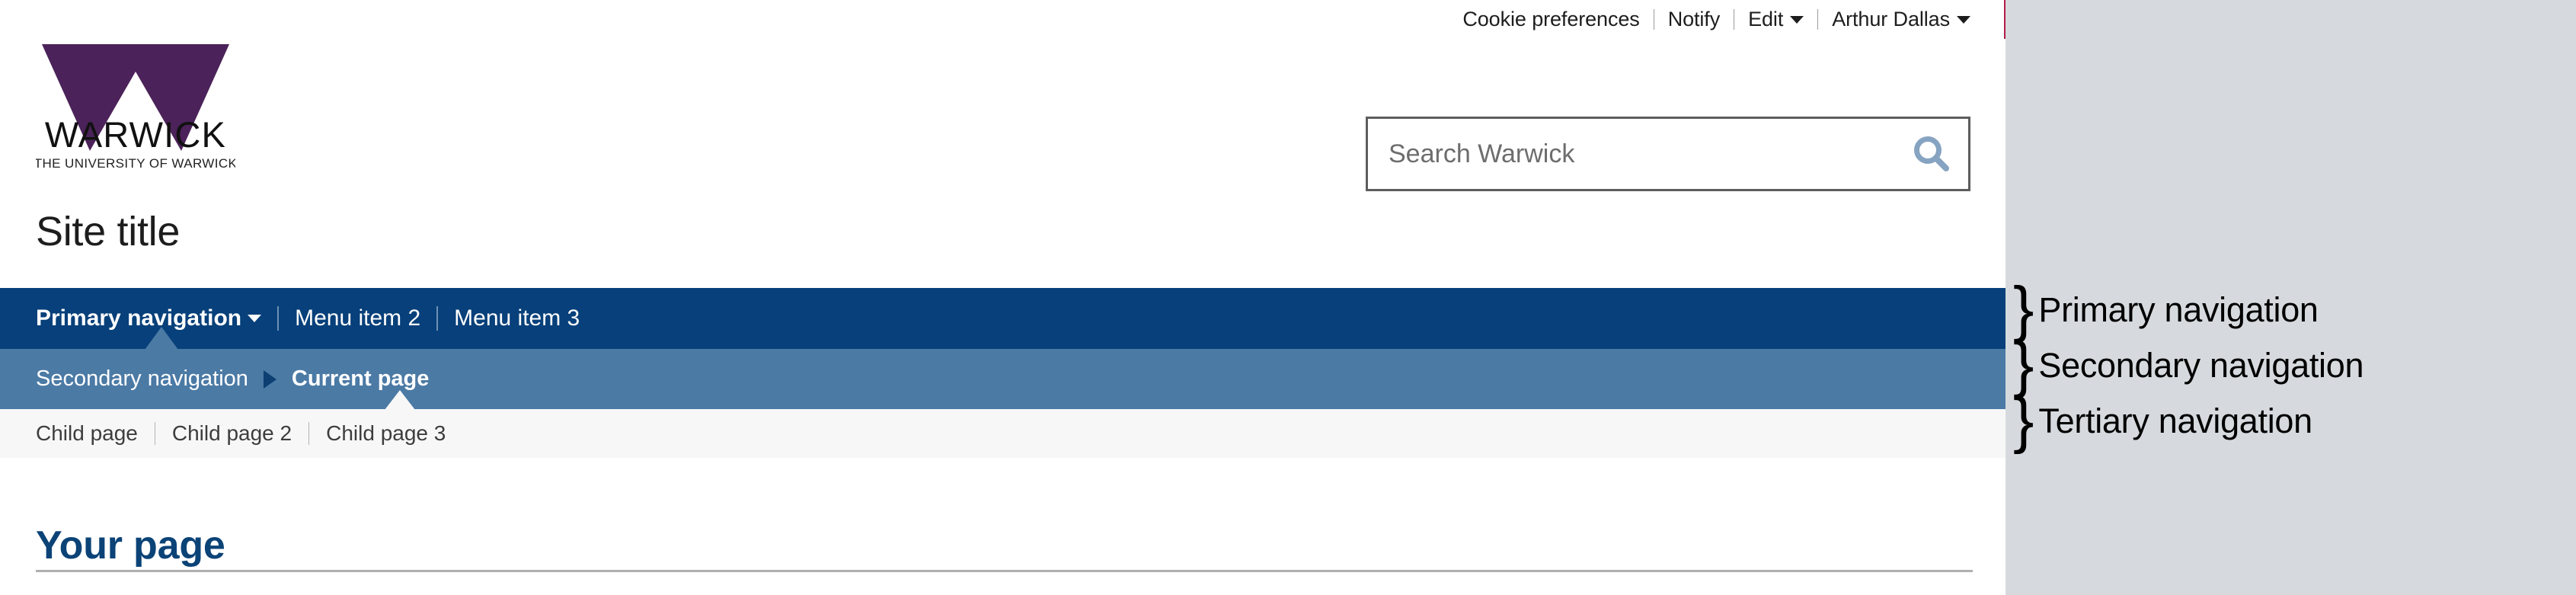 The height and width of the screenshot is (595, 2576). Describe the element at coordinates (400, 400) in the screenshot. I see `secondary-nav-active-pointer-icon` at that location.